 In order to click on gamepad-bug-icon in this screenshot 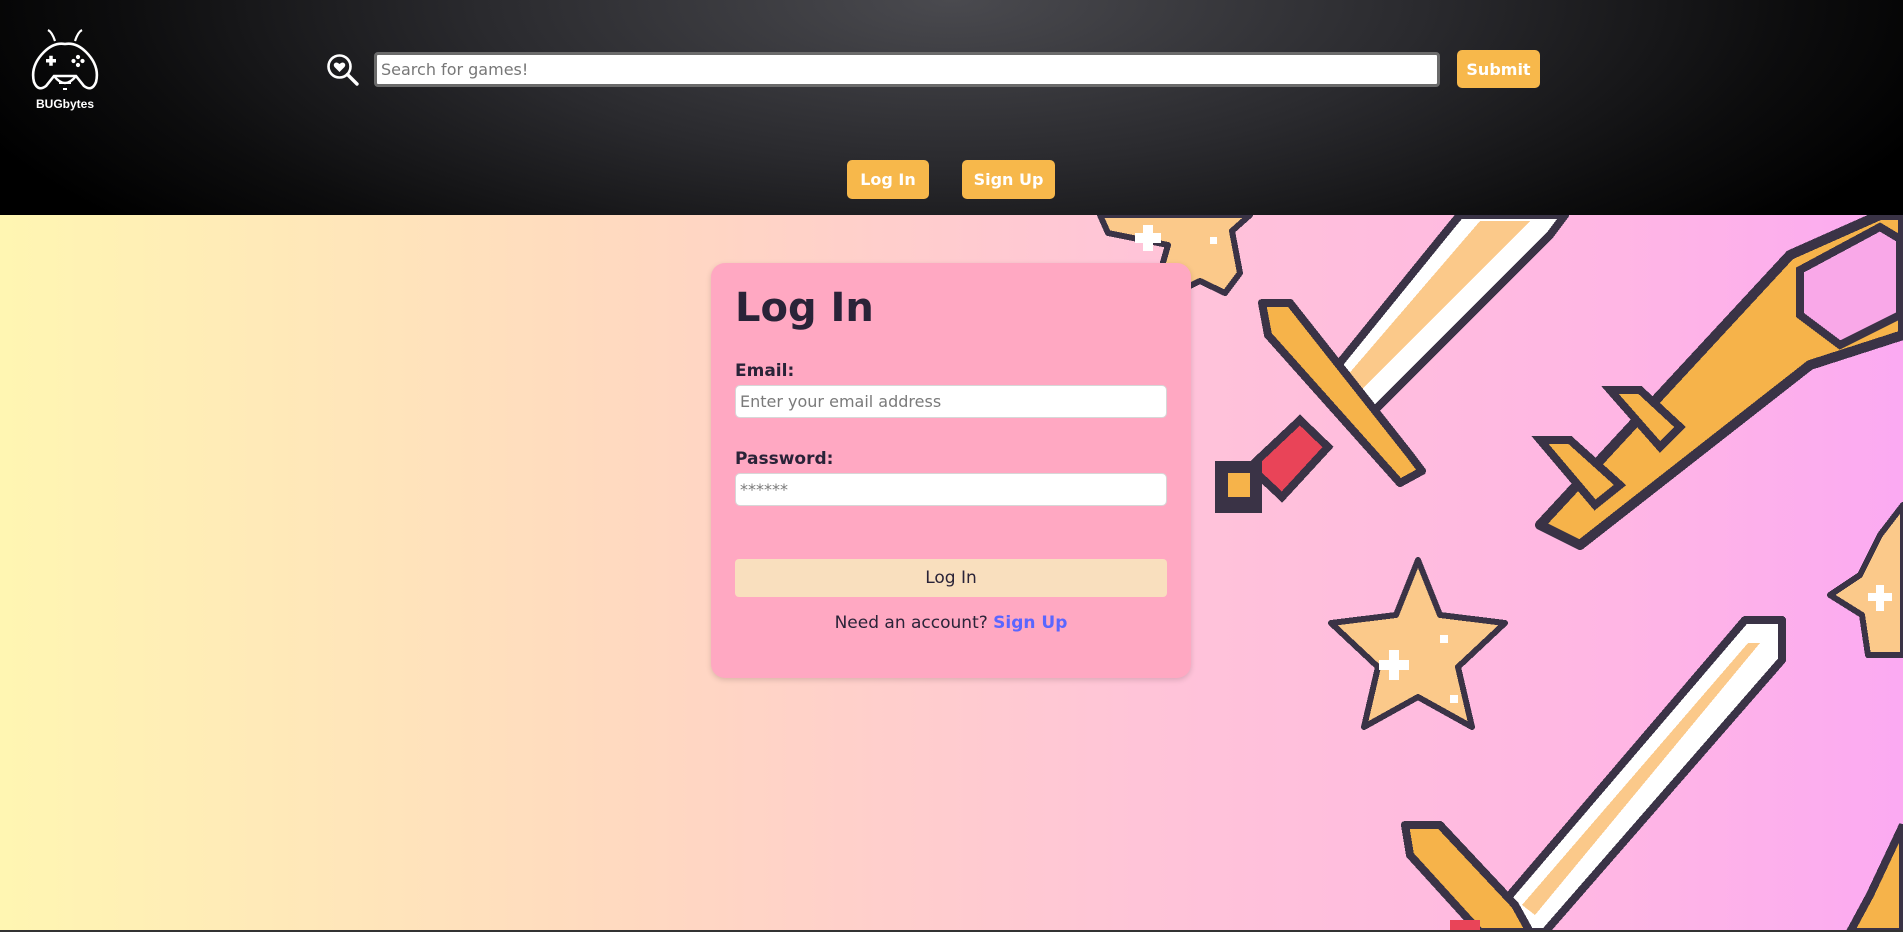, I will do `click(65, 59)`.